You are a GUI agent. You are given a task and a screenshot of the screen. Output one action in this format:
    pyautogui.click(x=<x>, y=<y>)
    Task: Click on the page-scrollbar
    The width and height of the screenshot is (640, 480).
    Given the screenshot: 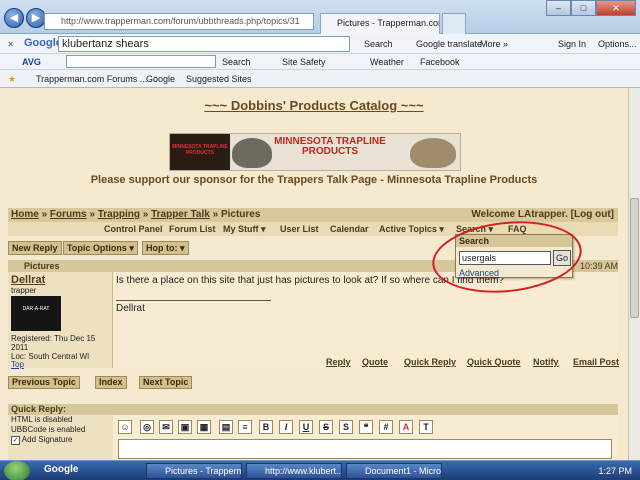 What is the action you would take?
    pyautogui.click(x=634, y=274)
    